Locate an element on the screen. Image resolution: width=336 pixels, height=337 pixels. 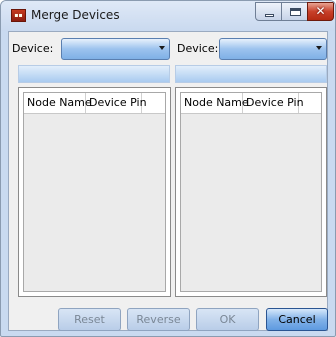
minimize-icon is located at coordinates (268, 11).